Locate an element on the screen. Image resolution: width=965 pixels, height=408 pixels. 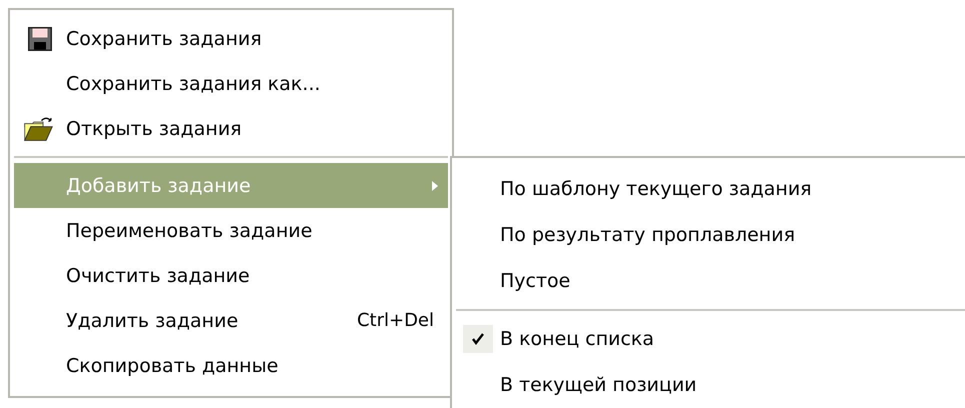
menu-item: В текущей позиции is located at coordinates (710, 385).